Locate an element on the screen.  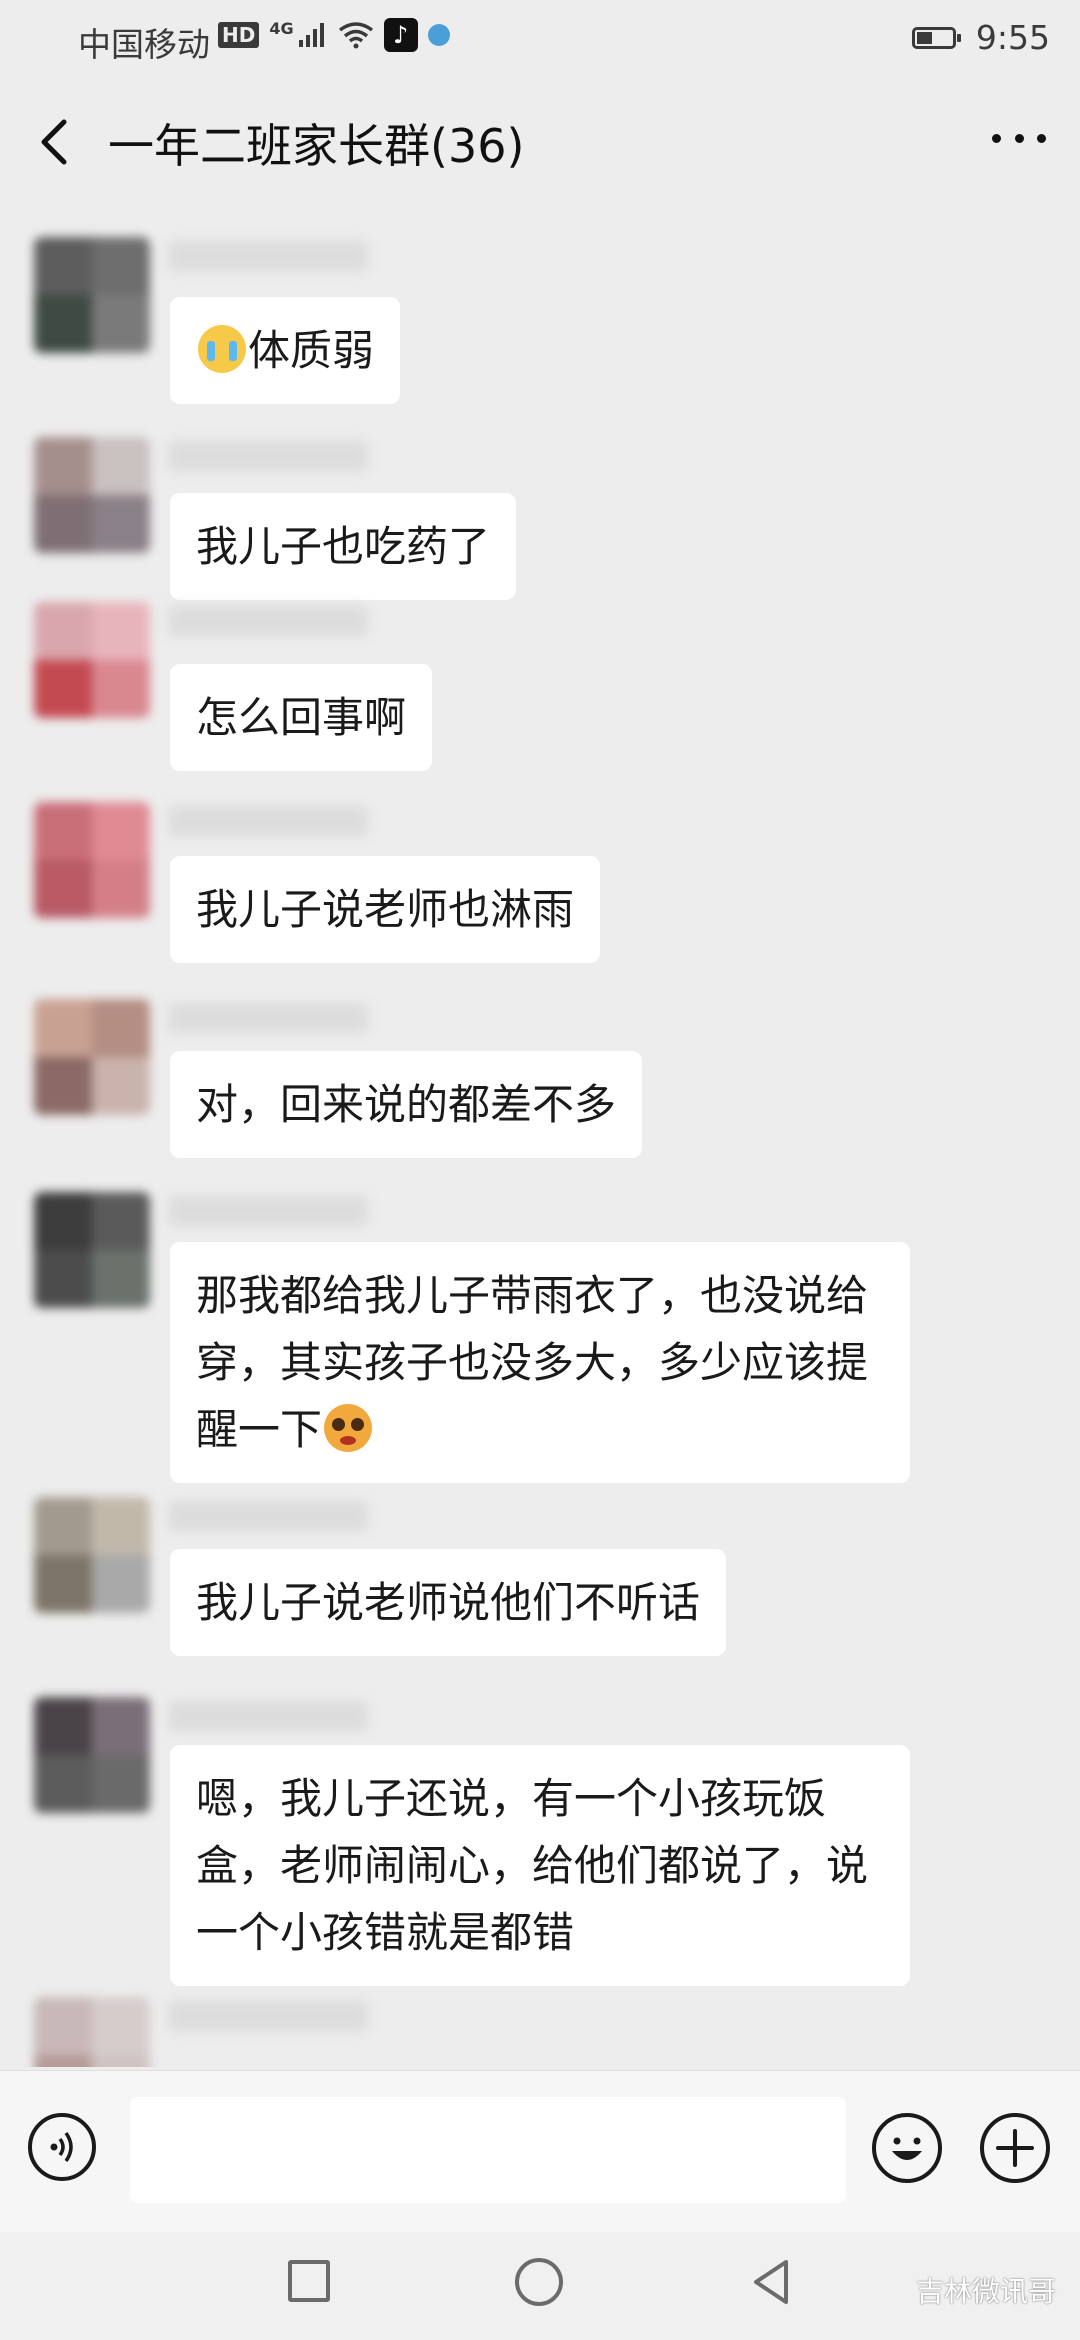
emoji-icon is located at coordinates (907, 2148).